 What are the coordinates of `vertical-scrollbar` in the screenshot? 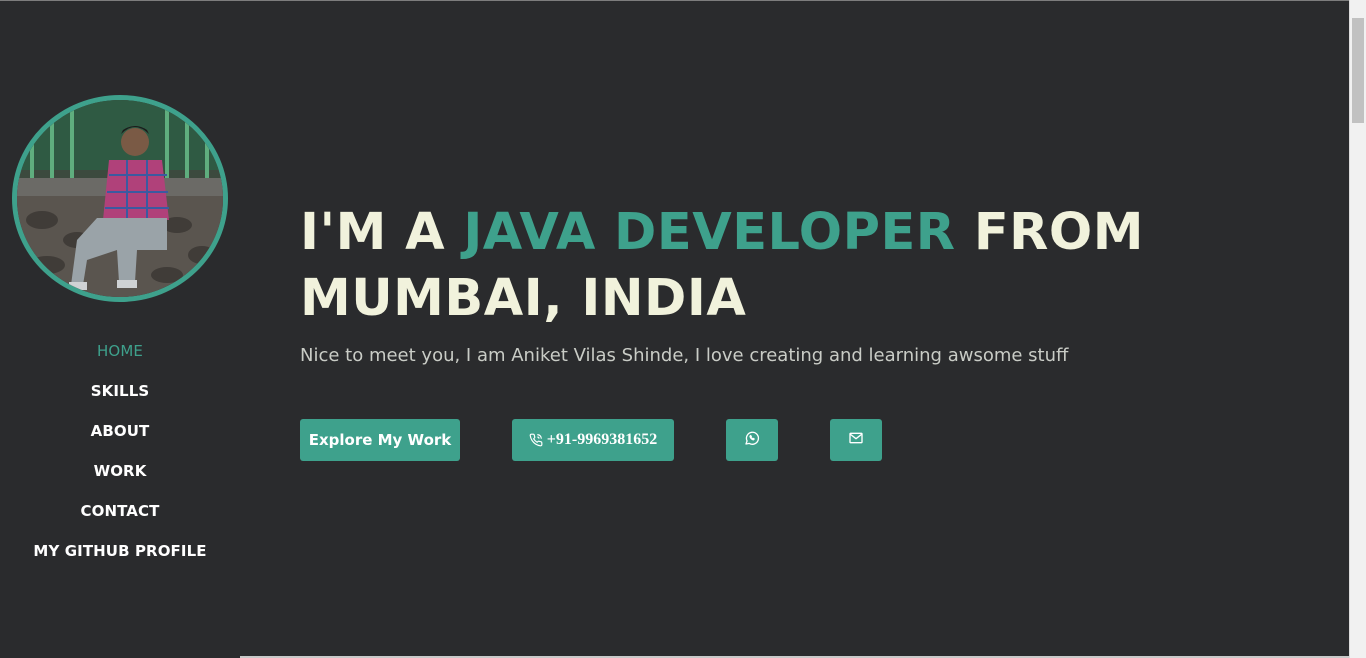 It's located at (1357, 329).